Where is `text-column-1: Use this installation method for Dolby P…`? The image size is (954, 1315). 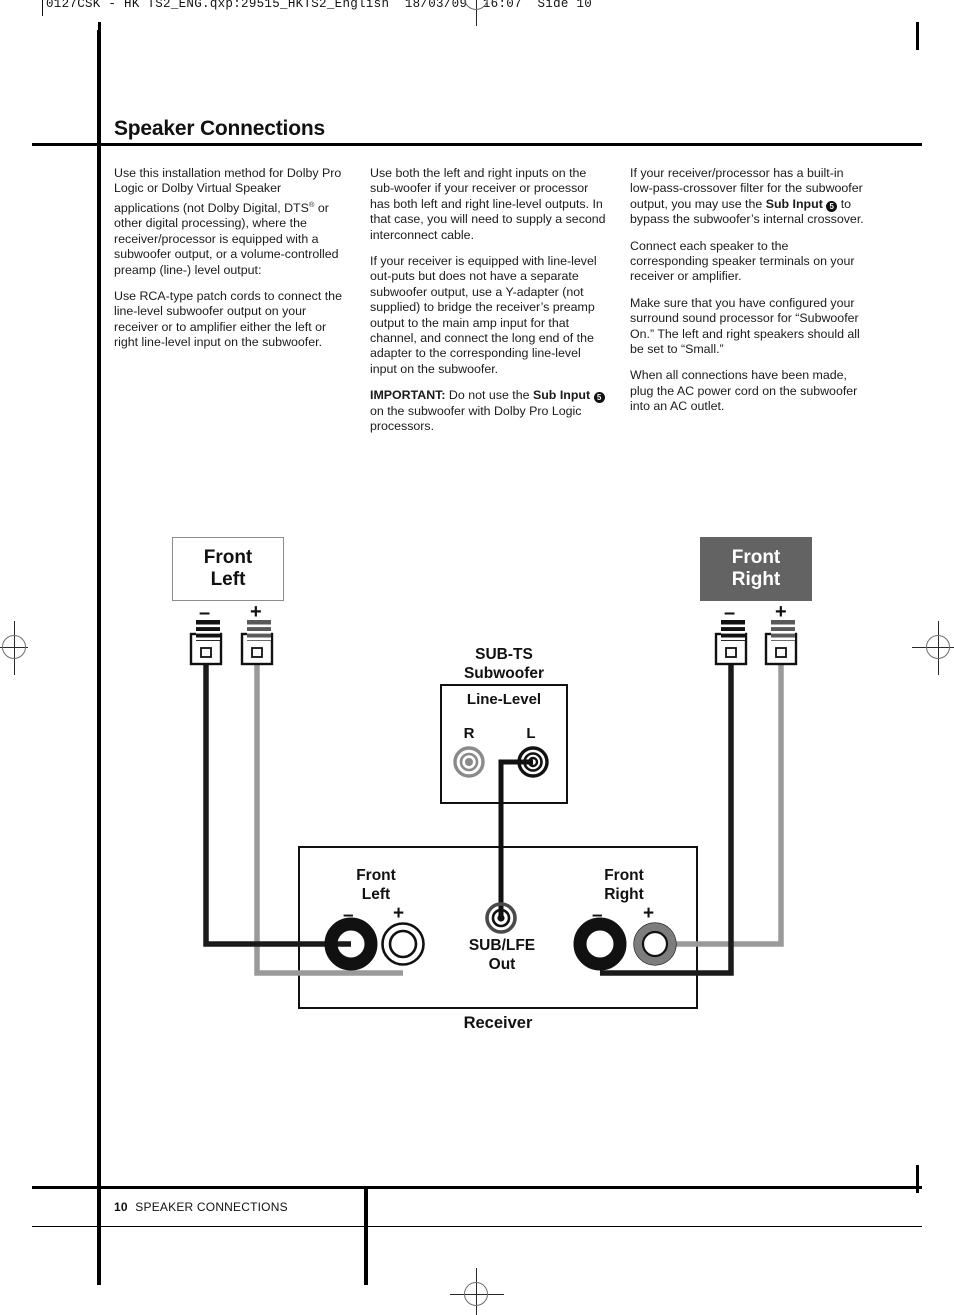
text-column-1: Use this installation method for Dolby P… is located at coordinates (230, 264).